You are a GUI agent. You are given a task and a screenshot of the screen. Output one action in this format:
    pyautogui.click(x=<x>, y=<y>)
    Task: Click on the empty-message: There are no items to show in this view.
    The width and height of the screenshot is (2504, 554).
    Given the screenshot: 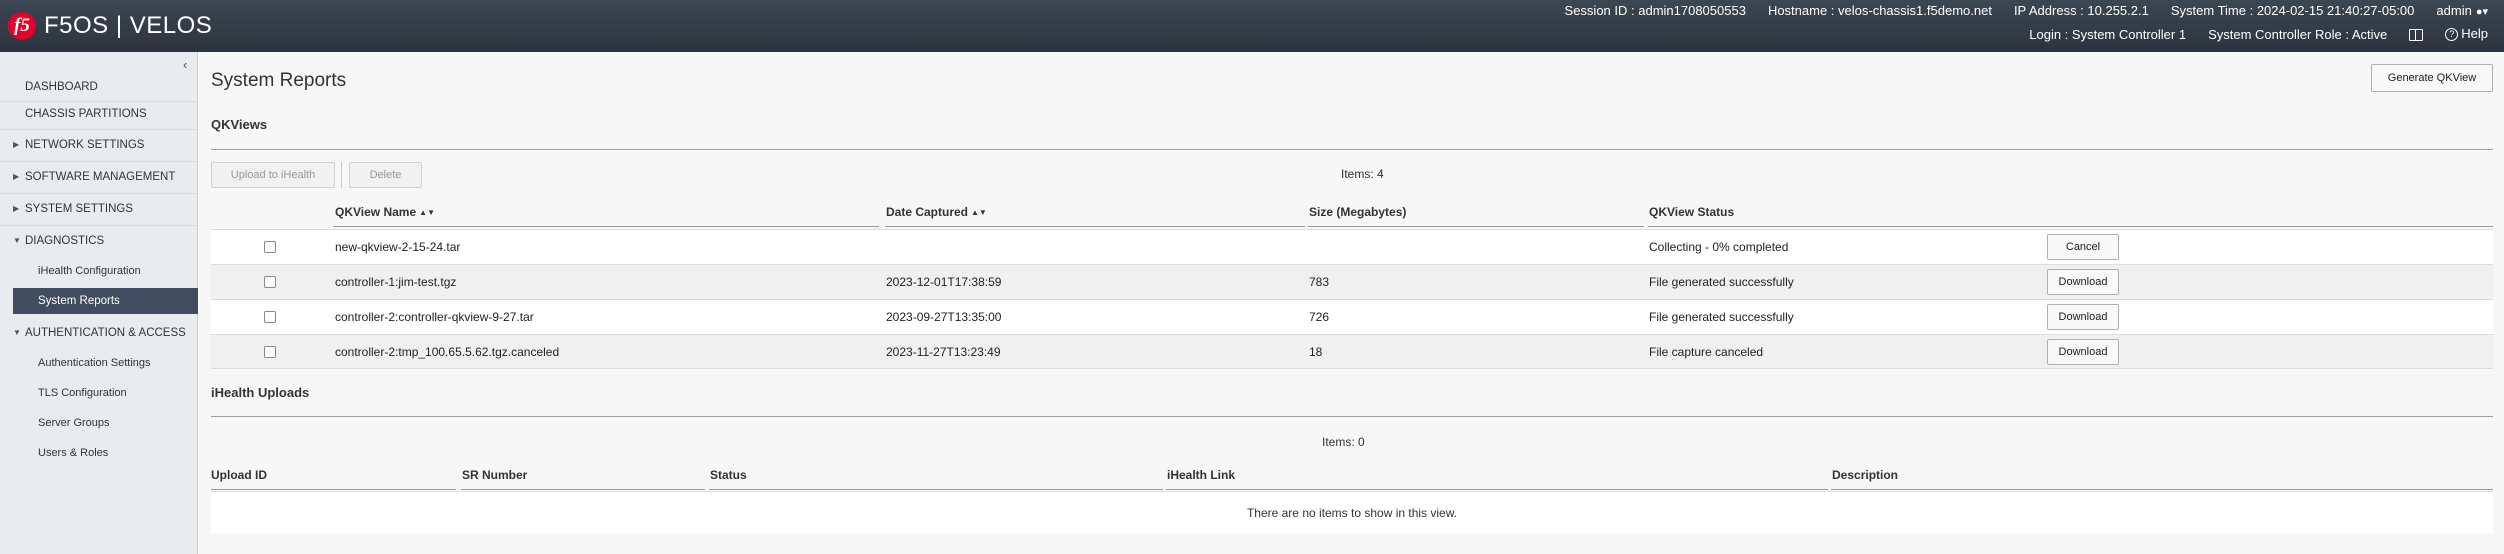 What is the action you would take?
    pyautogui.click(x=1352, y=513)
    